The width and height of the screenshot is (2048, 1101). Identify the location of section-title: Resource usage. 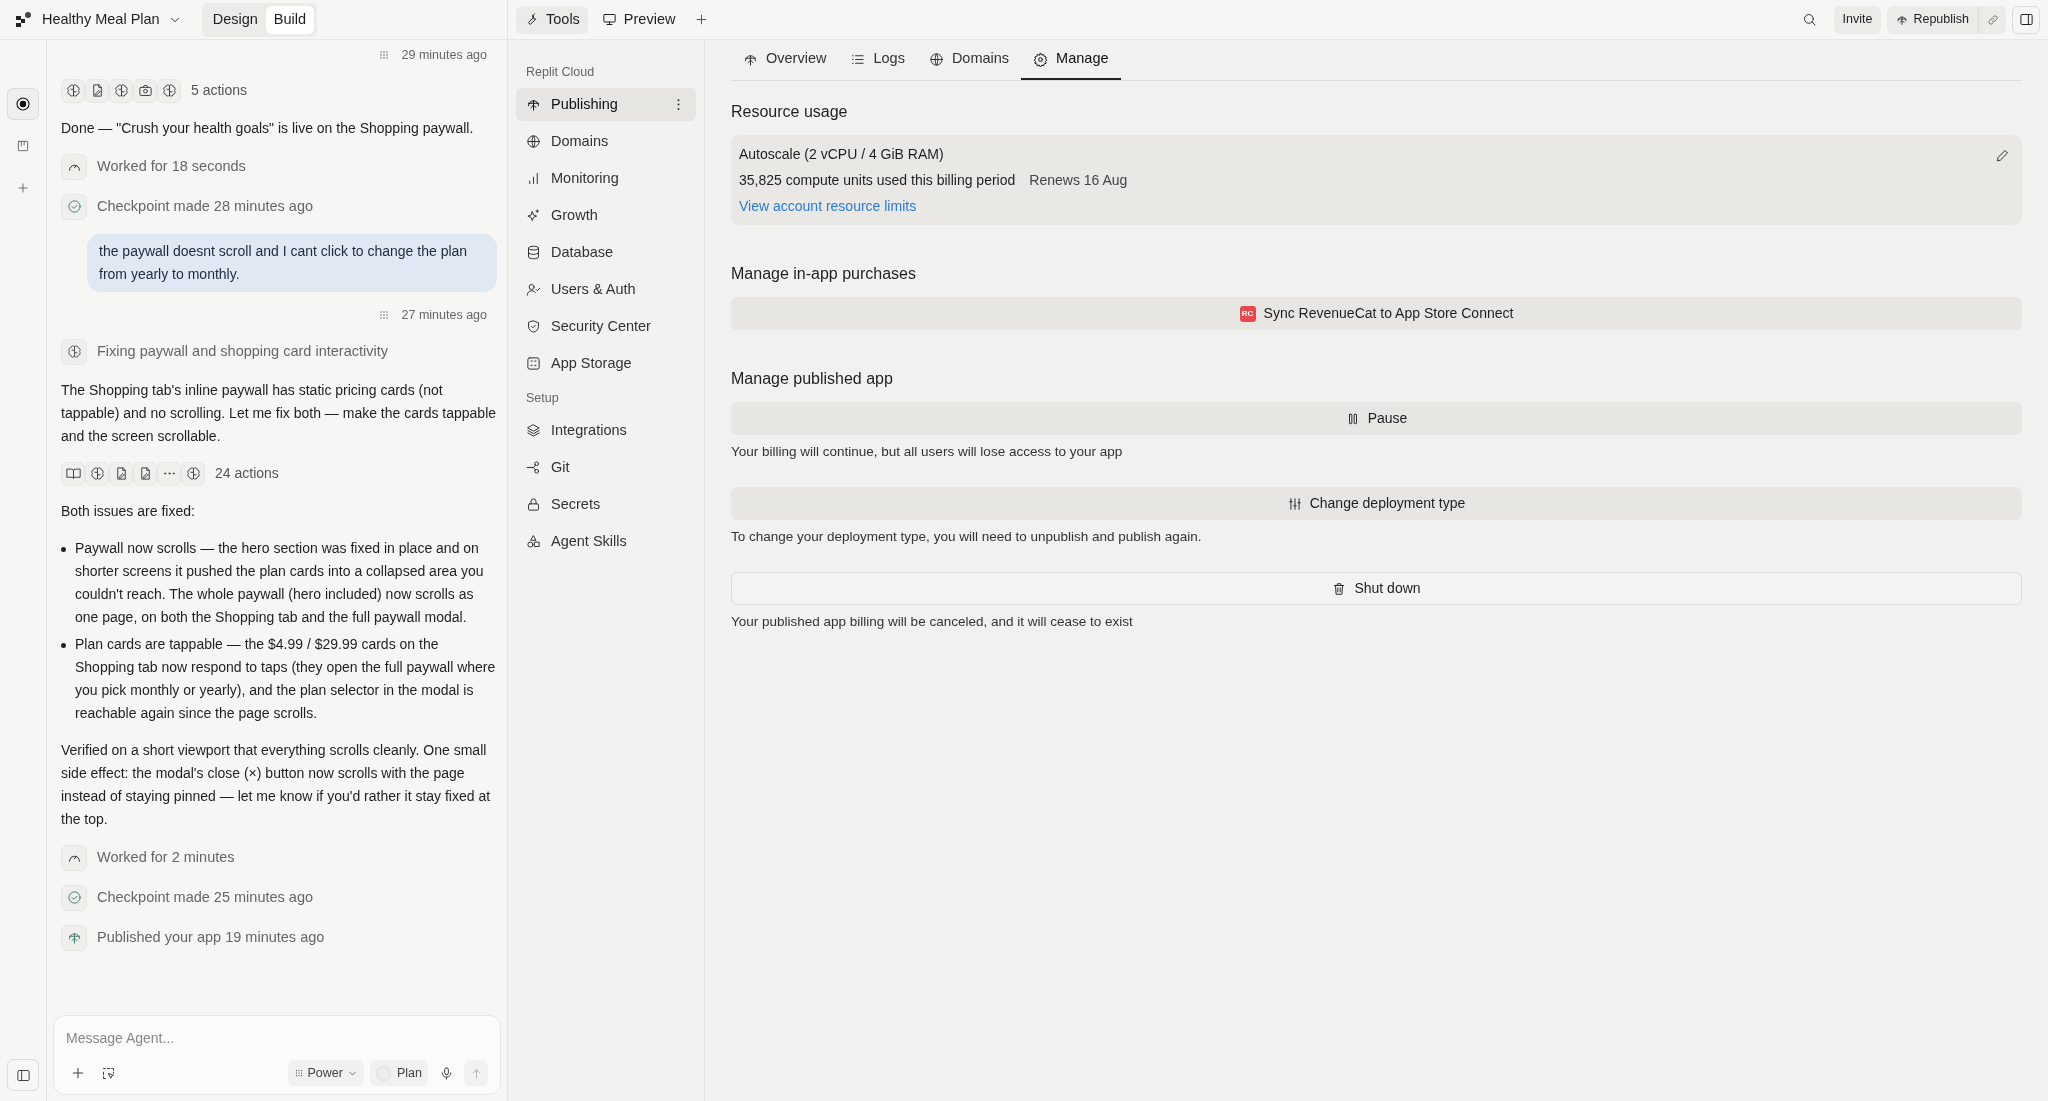
(790, 112).